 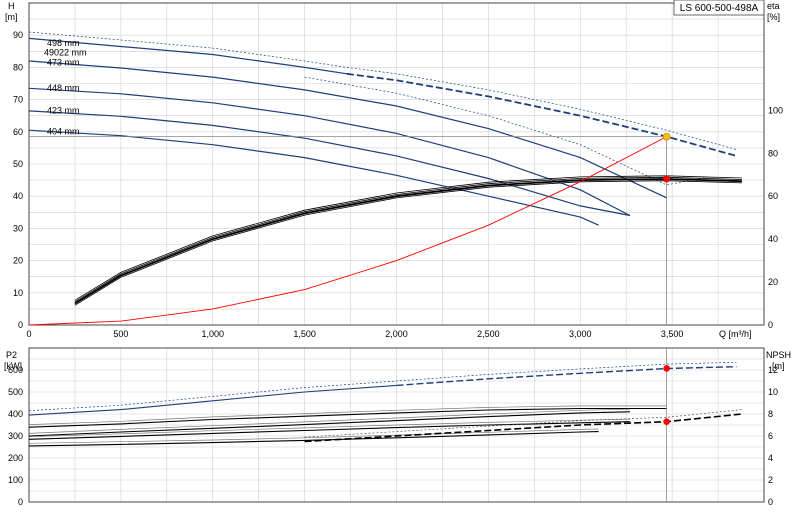 I want to click on y2-tick-label: 40, so click(x=773, y=239).